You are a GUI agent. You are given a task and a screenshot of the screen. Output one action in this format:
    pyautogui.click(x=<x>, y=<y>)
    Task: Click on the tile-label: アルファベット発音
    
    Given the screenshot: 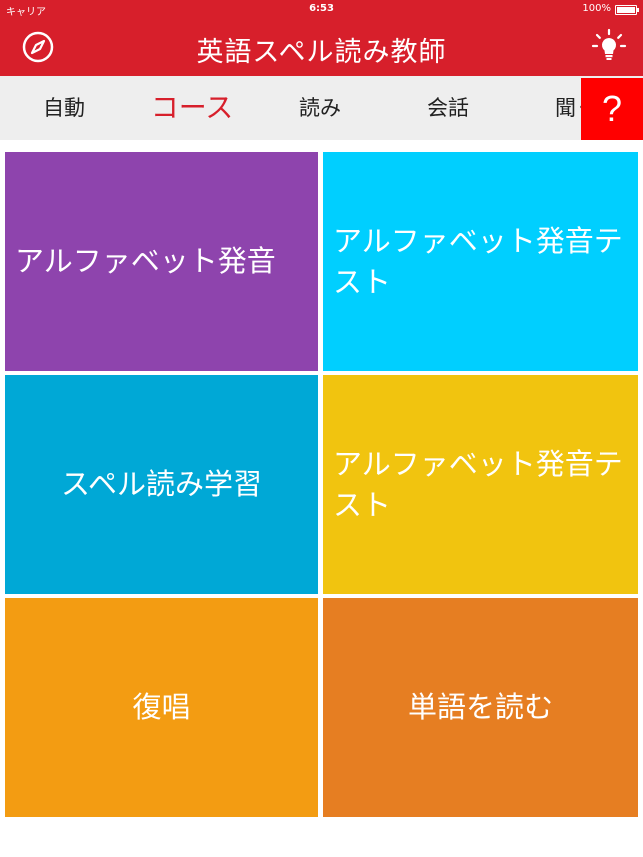 What is the action you would take?
    pyautogui.click(x=145, y=261)
    